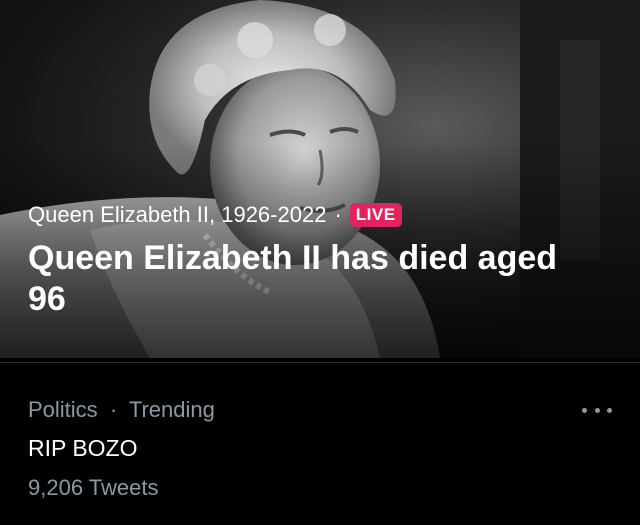 The height and width of the screenshot is (525, 640). I want to click on trend-title: RIP BOZO, so click(83, 448).